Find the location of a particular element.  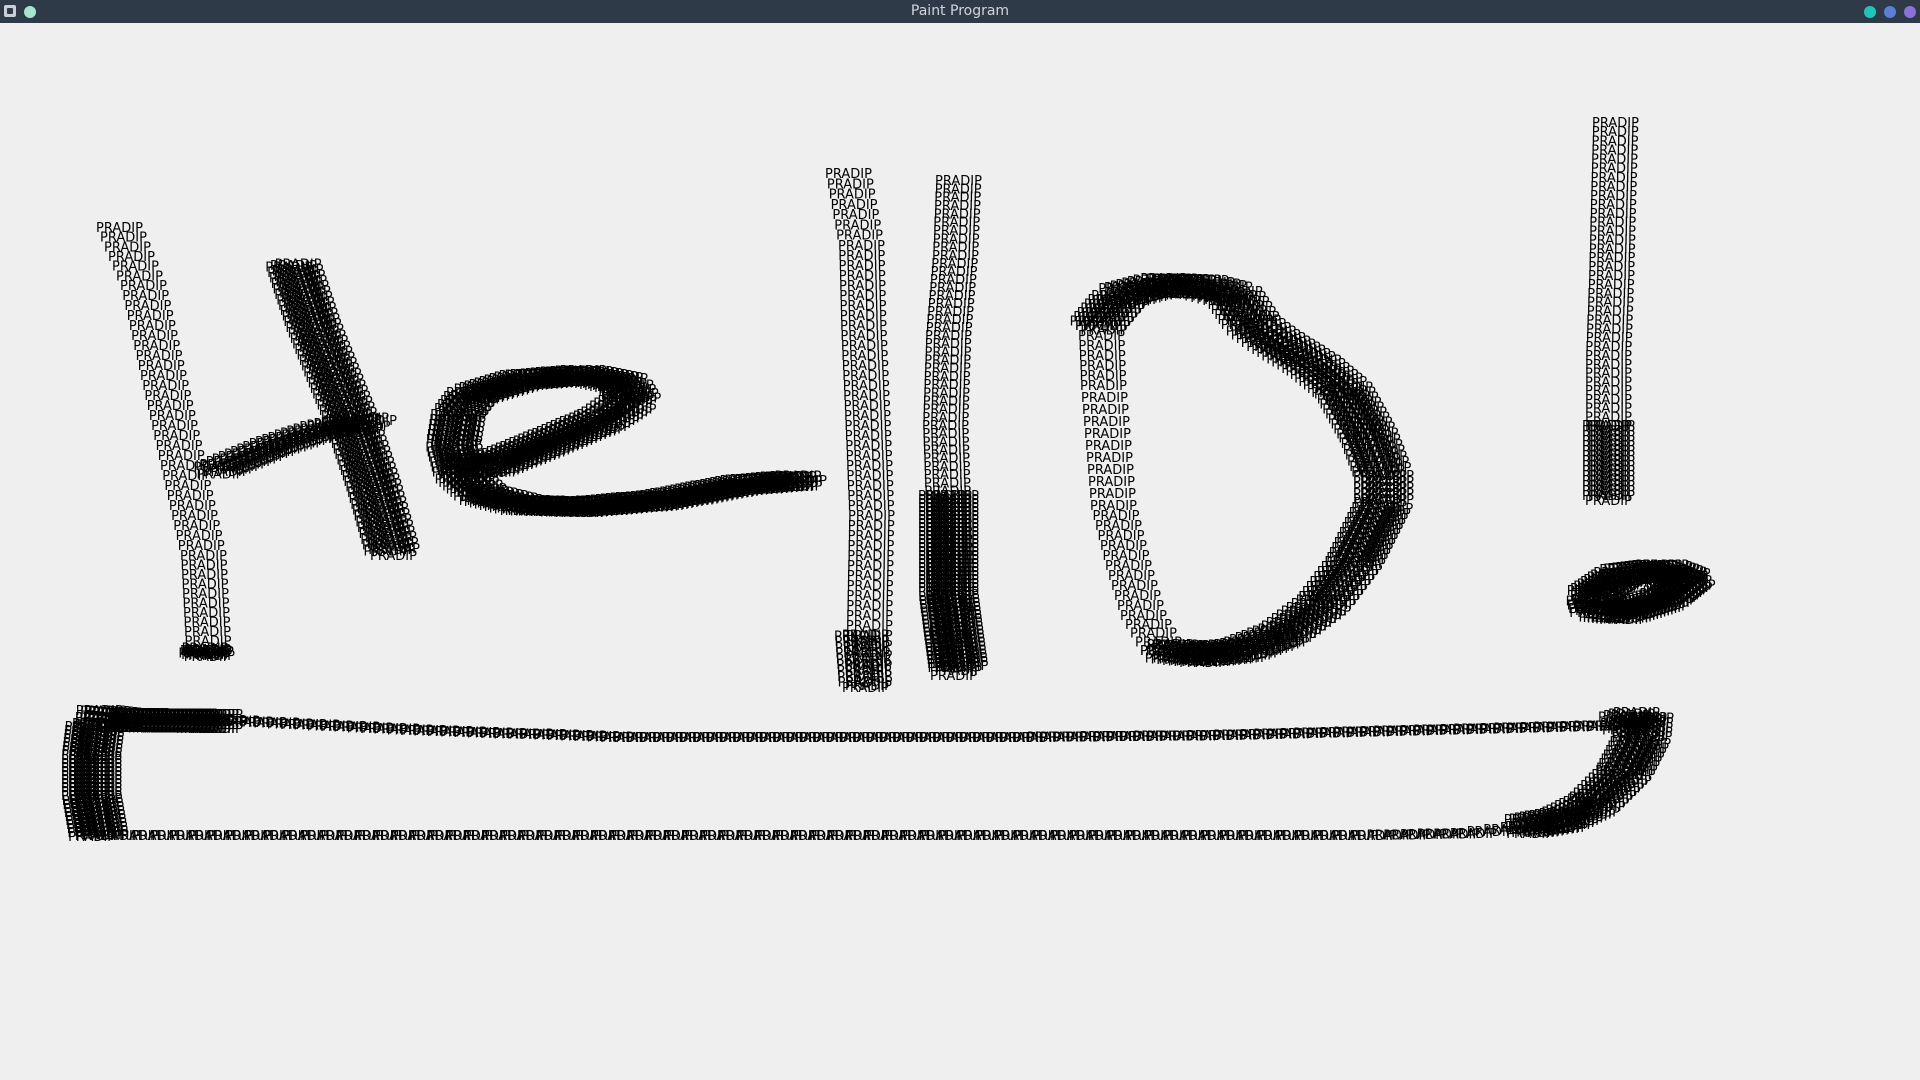

window-title: Paint Program is located at coordinates (960, 11).